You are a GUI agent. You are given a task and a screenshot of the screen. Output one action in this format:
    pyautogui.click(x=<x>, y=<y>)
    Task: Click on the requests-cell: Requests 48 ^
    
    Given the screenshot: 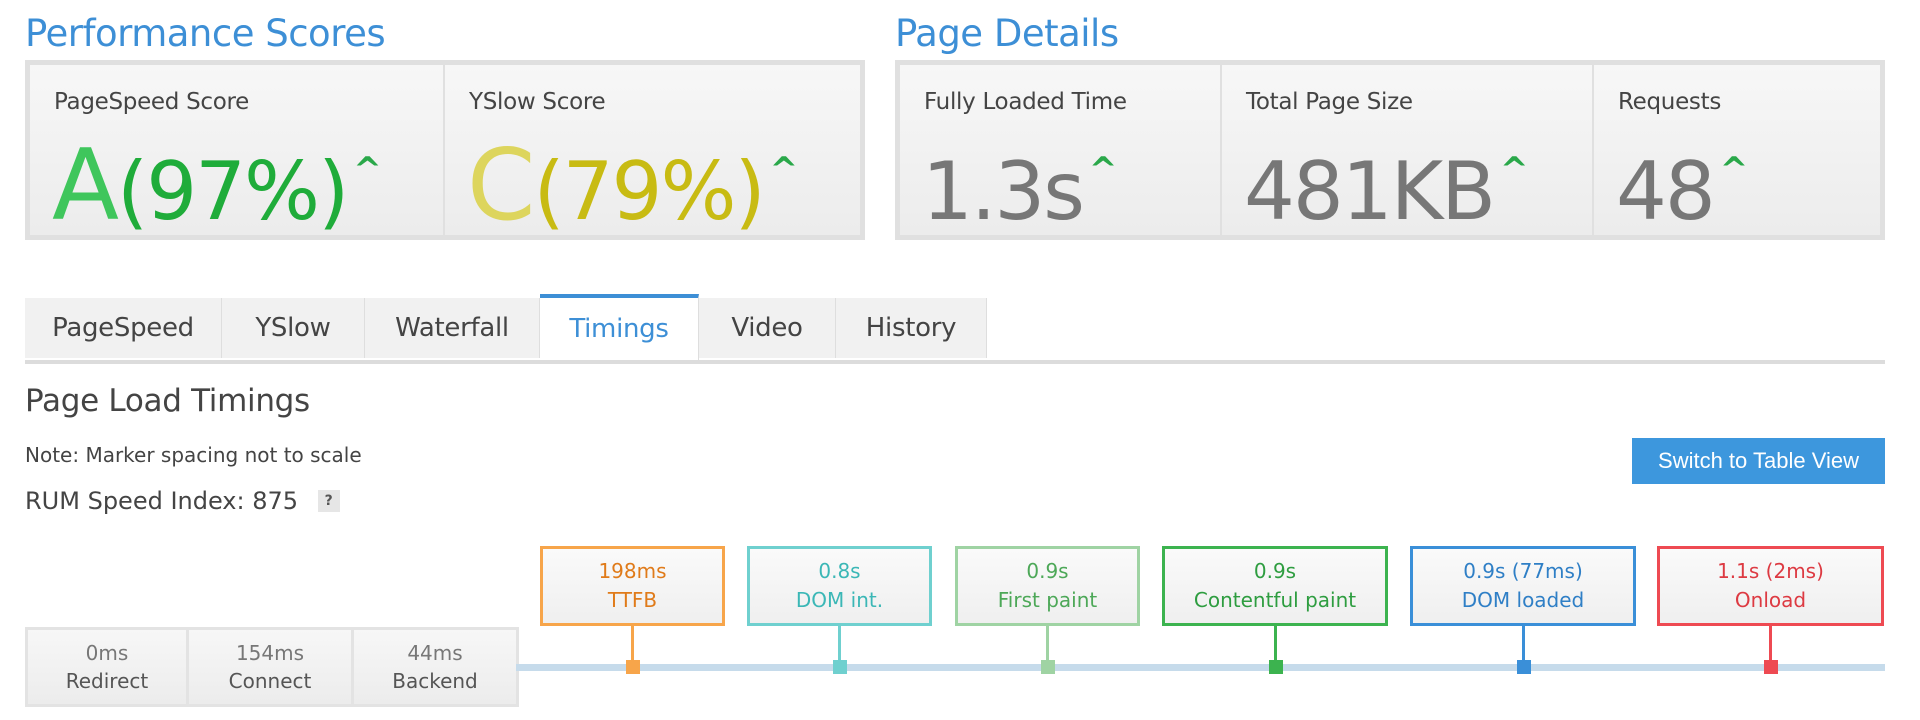 What is the action you would take?
    pyautogui.click(x=1737, y=151)
    